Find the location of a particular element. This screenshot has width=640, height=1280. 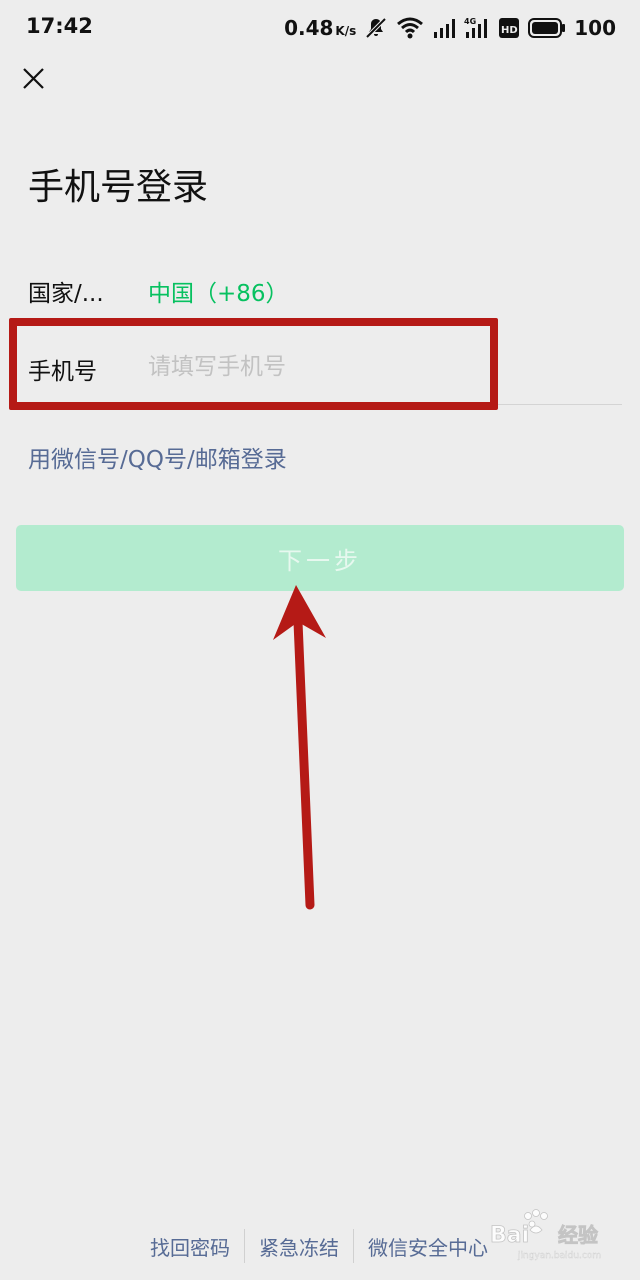

svg-text: 经验 is located at coordinates (578, 1235).